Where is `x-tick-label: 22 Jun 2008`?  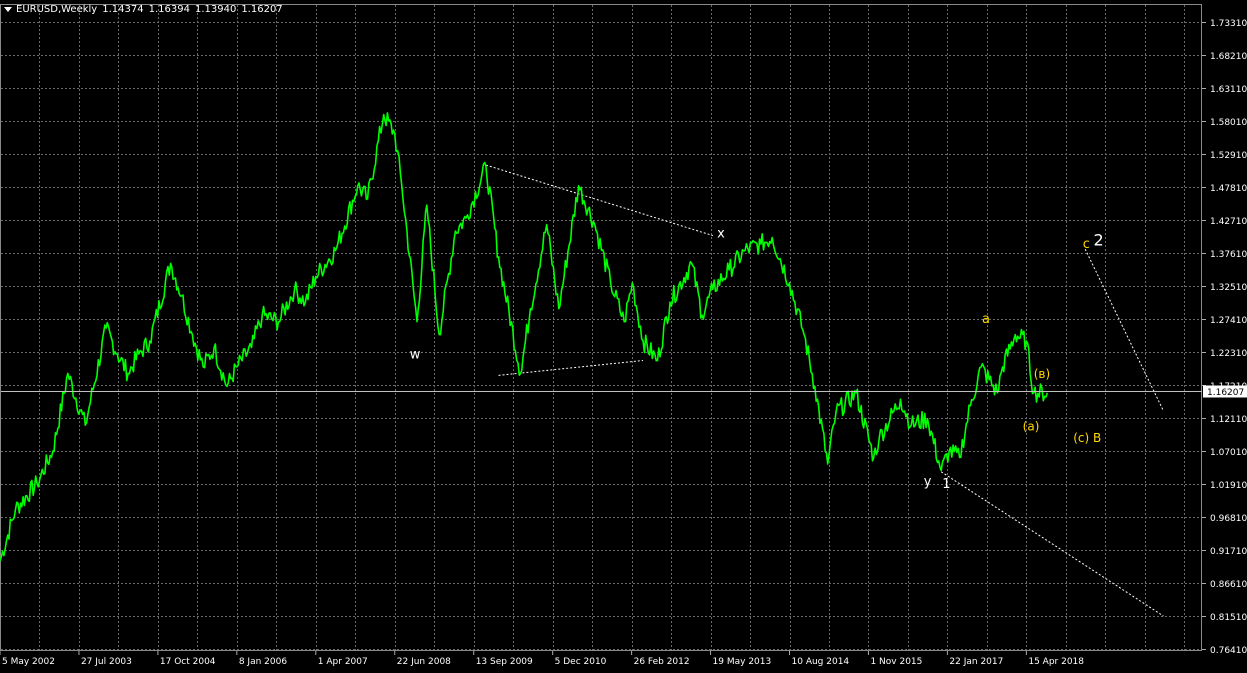
x-tick-label: 22 Jun 2008 is located at coordinates (424, 662).